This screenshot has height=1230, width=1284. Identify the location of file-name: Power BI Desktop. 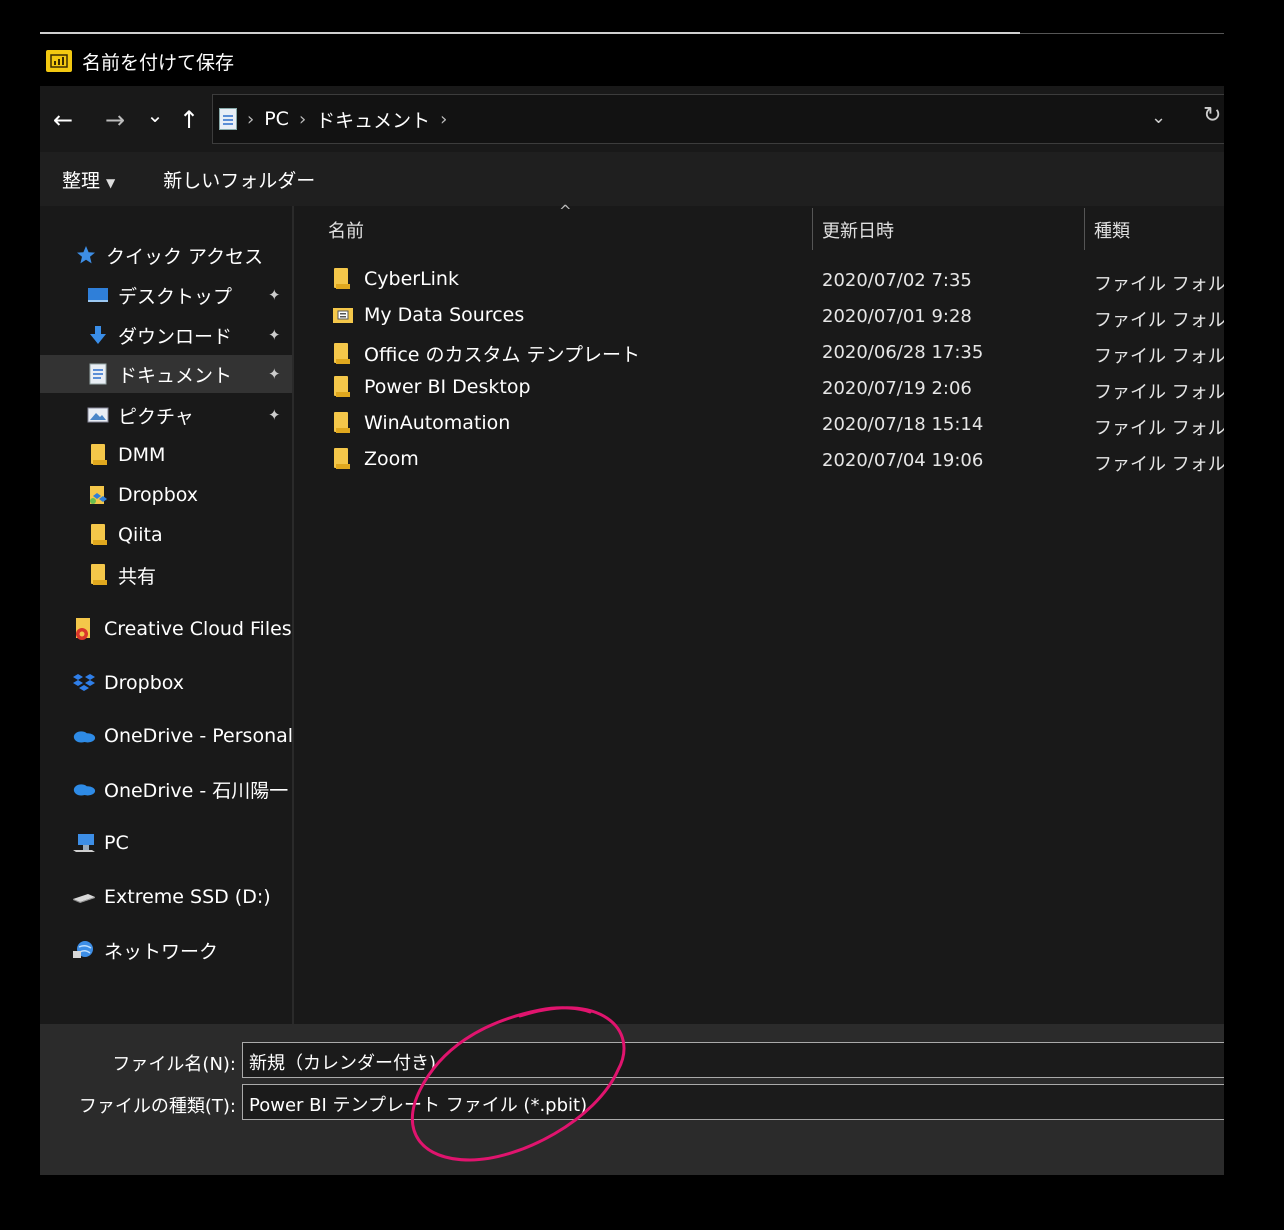
(447, 387).